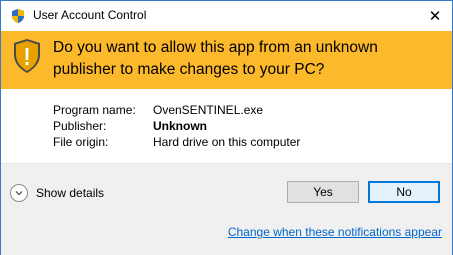 The width and height of the screenshot is (453, 255). Describe the element at coordinates (94, 110) in the screenshot. I see `program-name-label: Program name:` at that location.